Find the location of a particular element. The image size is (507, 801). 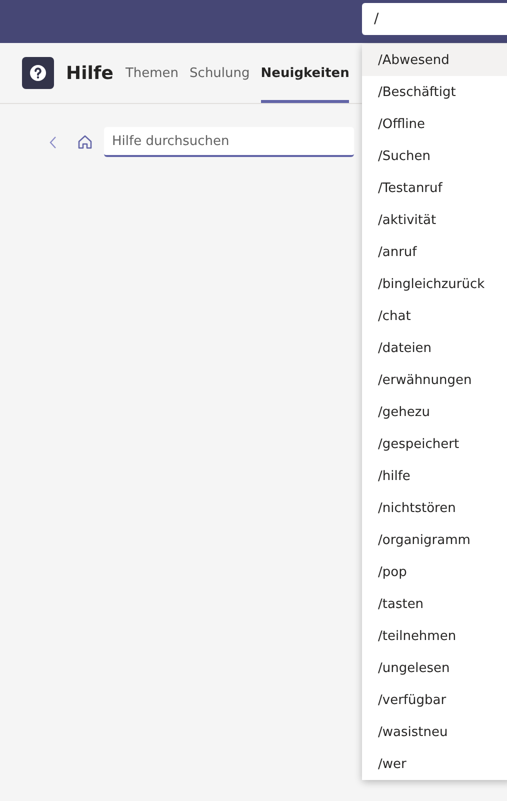

tab: Themen is located at coordinates (152, 73).